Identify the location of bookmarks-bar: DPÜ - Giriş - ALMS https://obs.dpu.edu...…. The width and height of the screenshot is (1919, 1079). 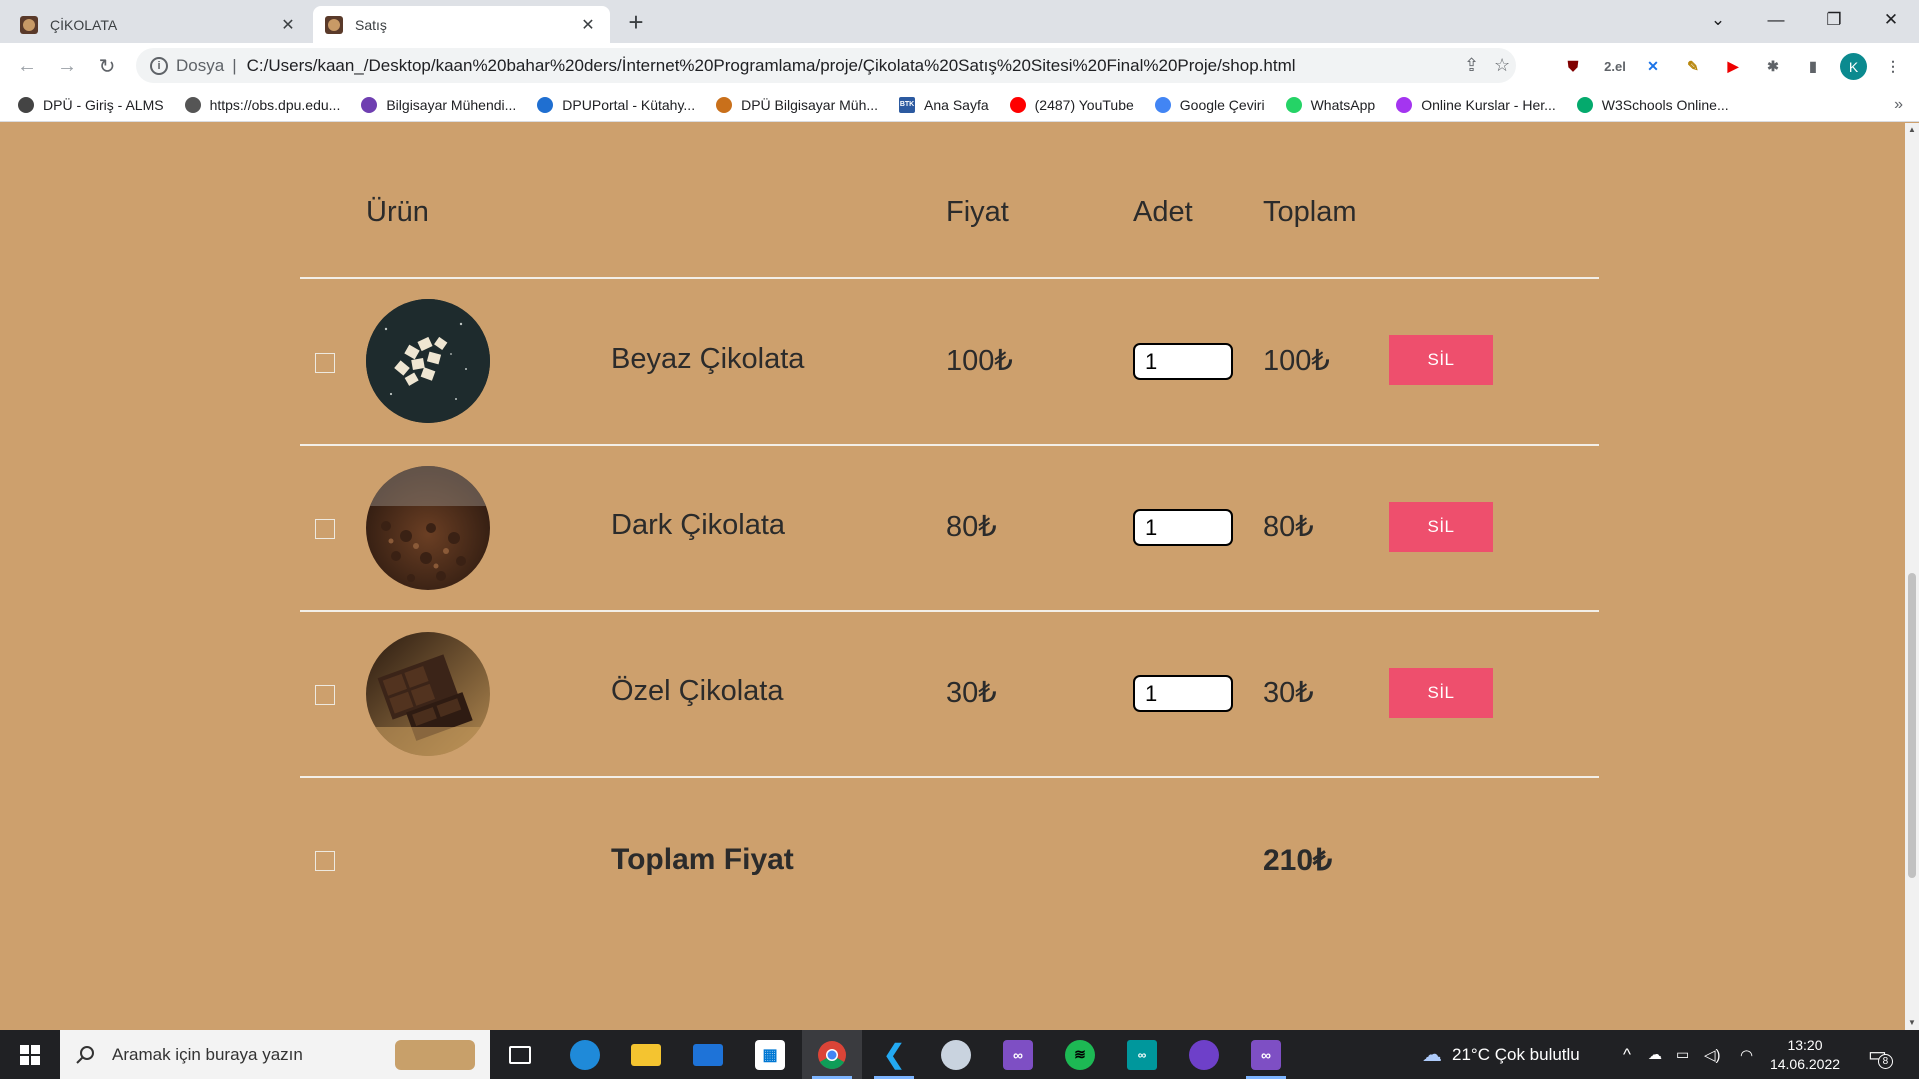
(959, 105).